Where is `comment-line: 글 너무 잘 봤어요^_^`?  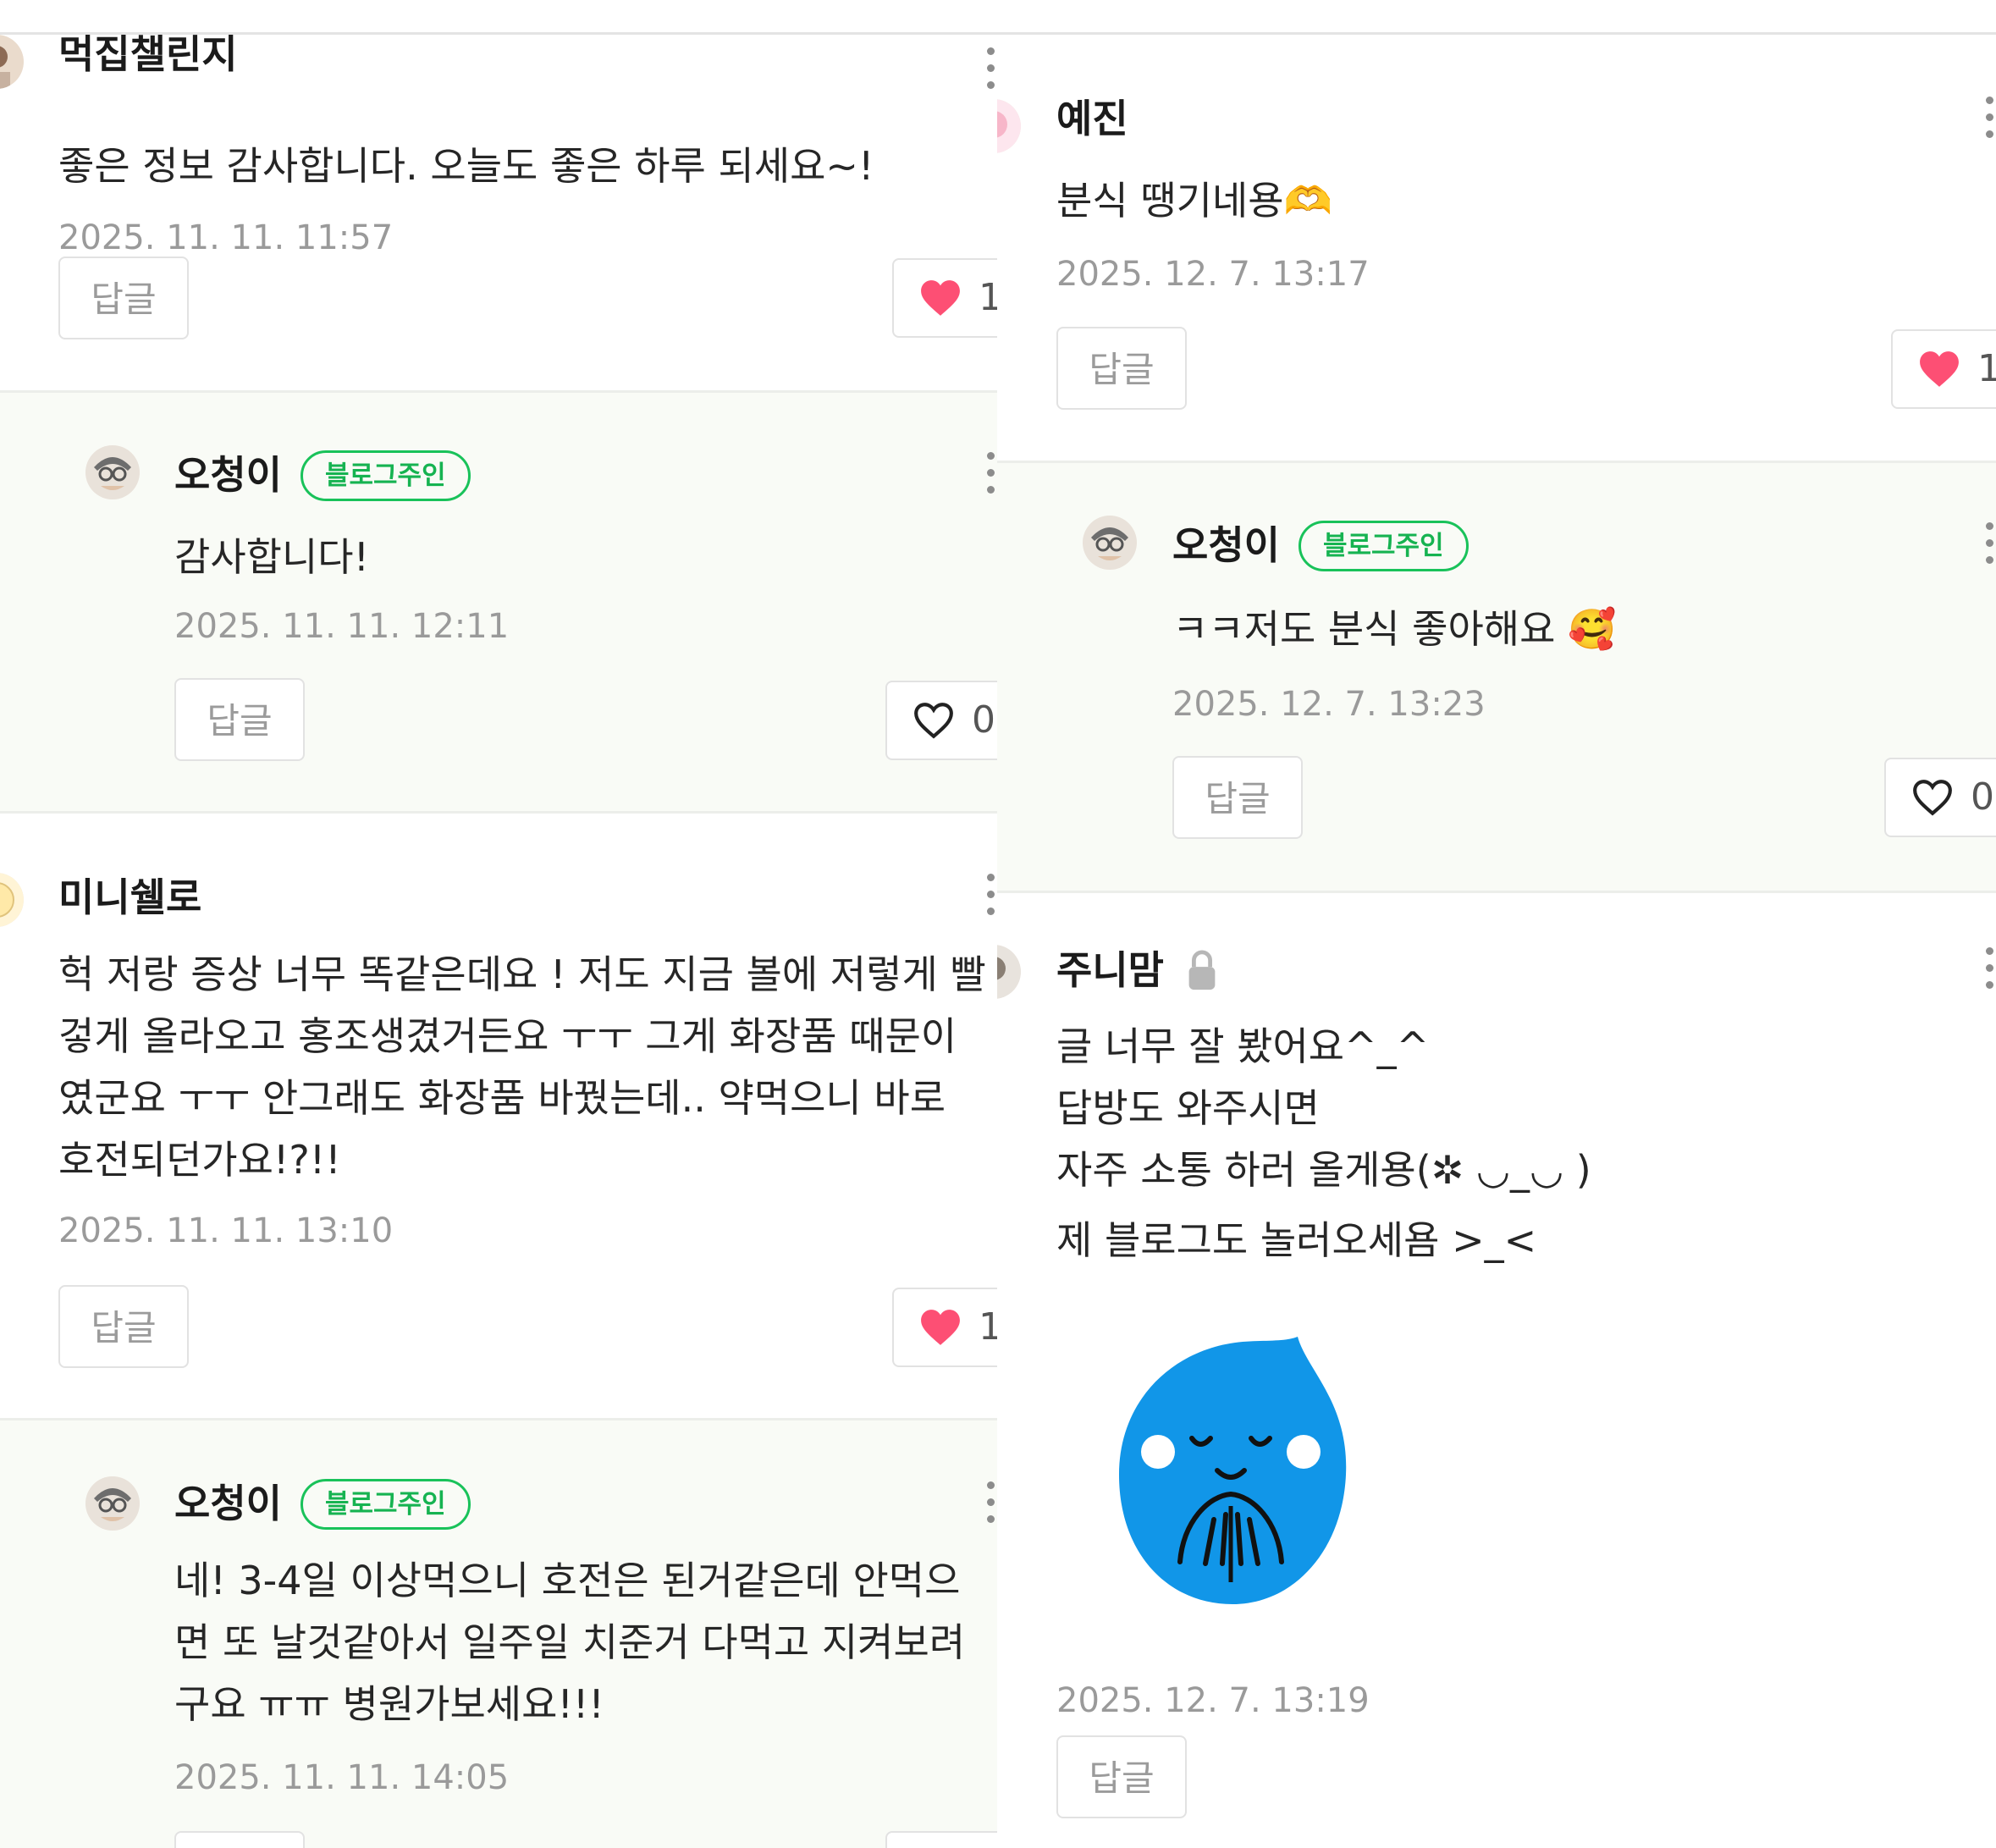 comment-line: 글 너무 잘 봤어요^_^ is located at coordinates (1243, 1046).